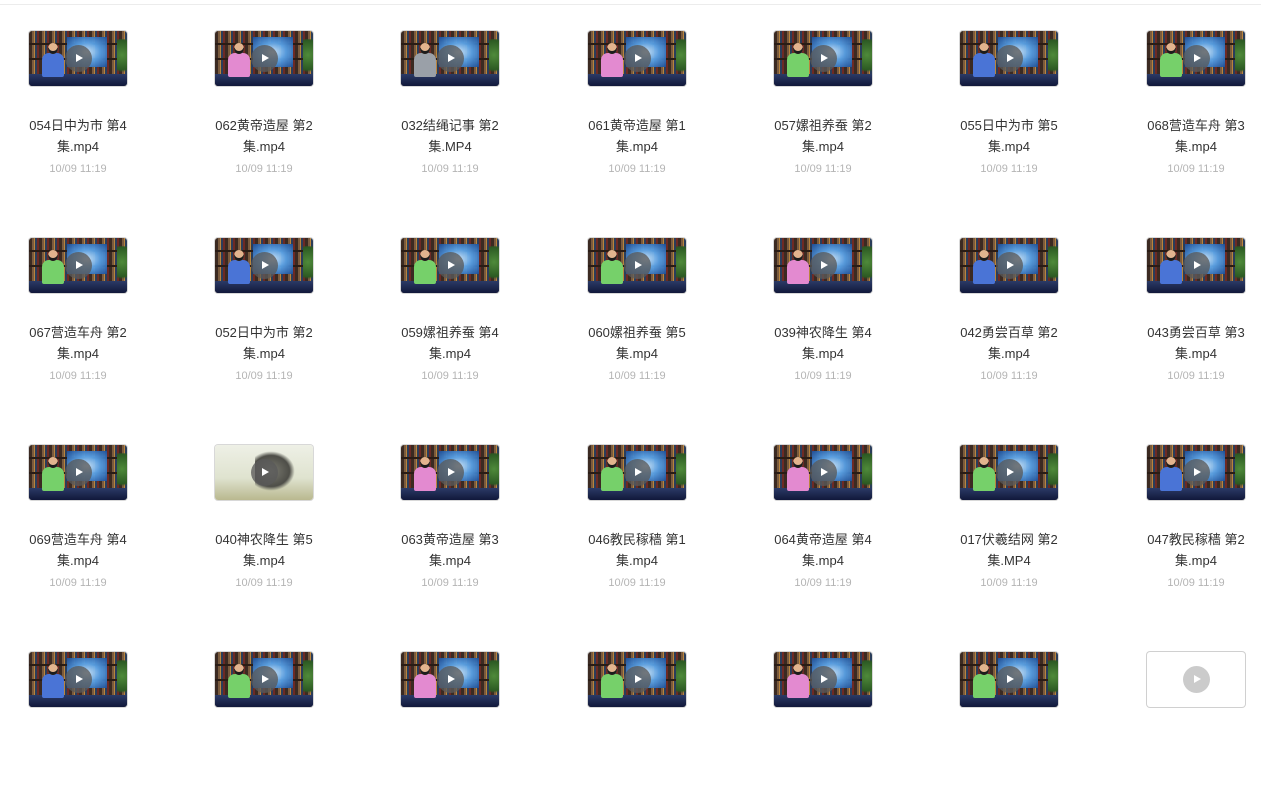 This screenshot has height=801, width=1287. What do you see at coordinates (637, 90) in the screenshot?
I see `file-tile: 061黄帝造屋 第1 集.mp4 10/09 11:19` at bounding box center [637, 90].